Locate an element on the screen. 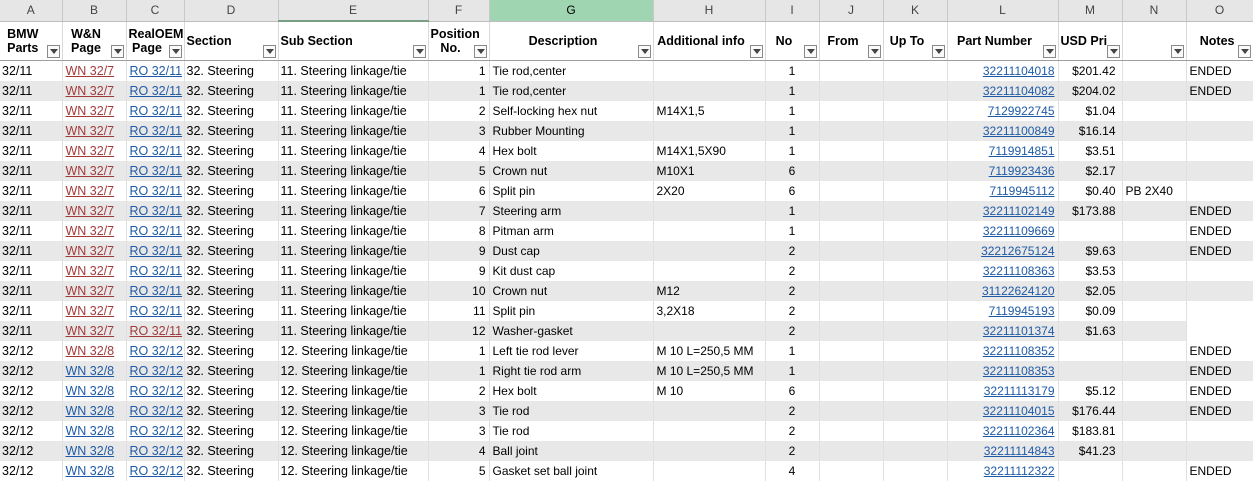 The image size is (1253, 481). part-number-link: 32211100849 is located at coordinates (1003, 131).